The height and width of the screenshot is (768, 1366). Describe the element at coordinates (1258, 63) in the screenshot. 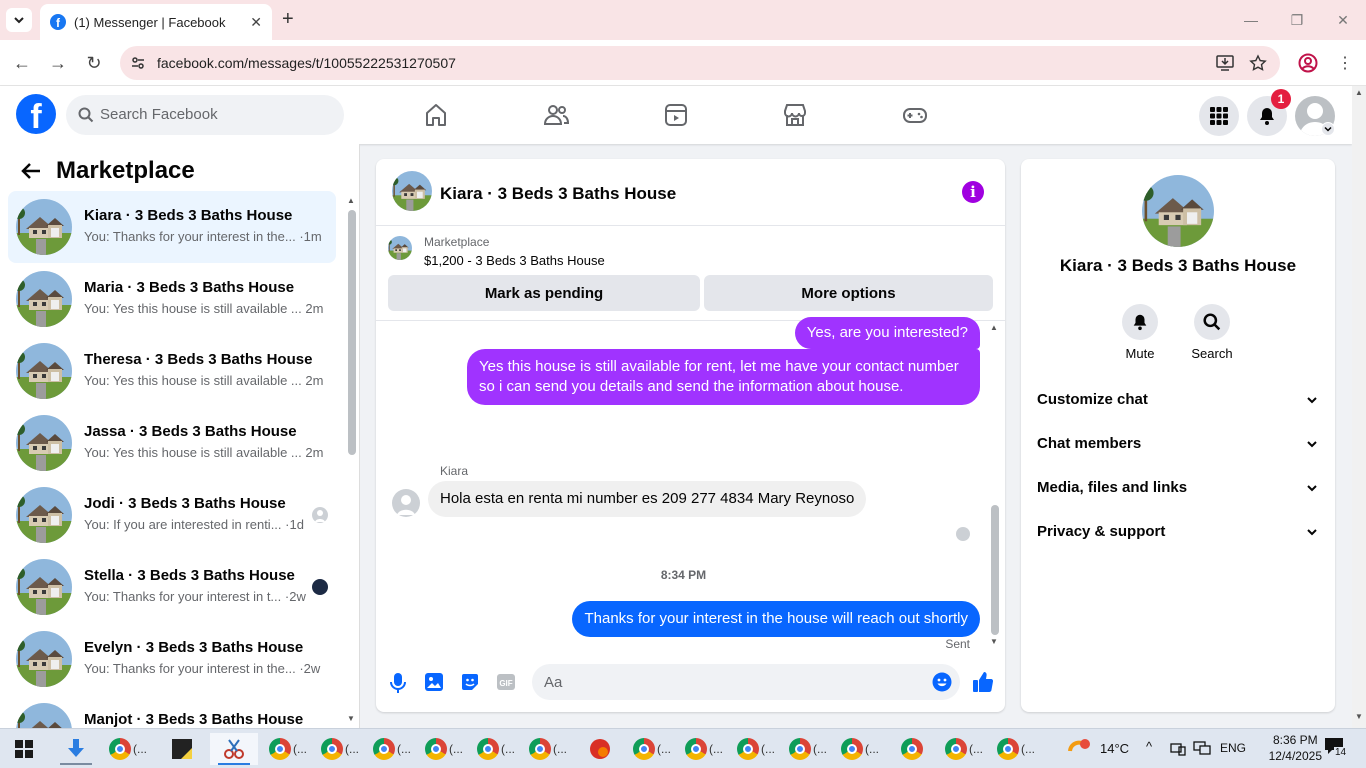

I see `bookmark-star-icon` at that location.